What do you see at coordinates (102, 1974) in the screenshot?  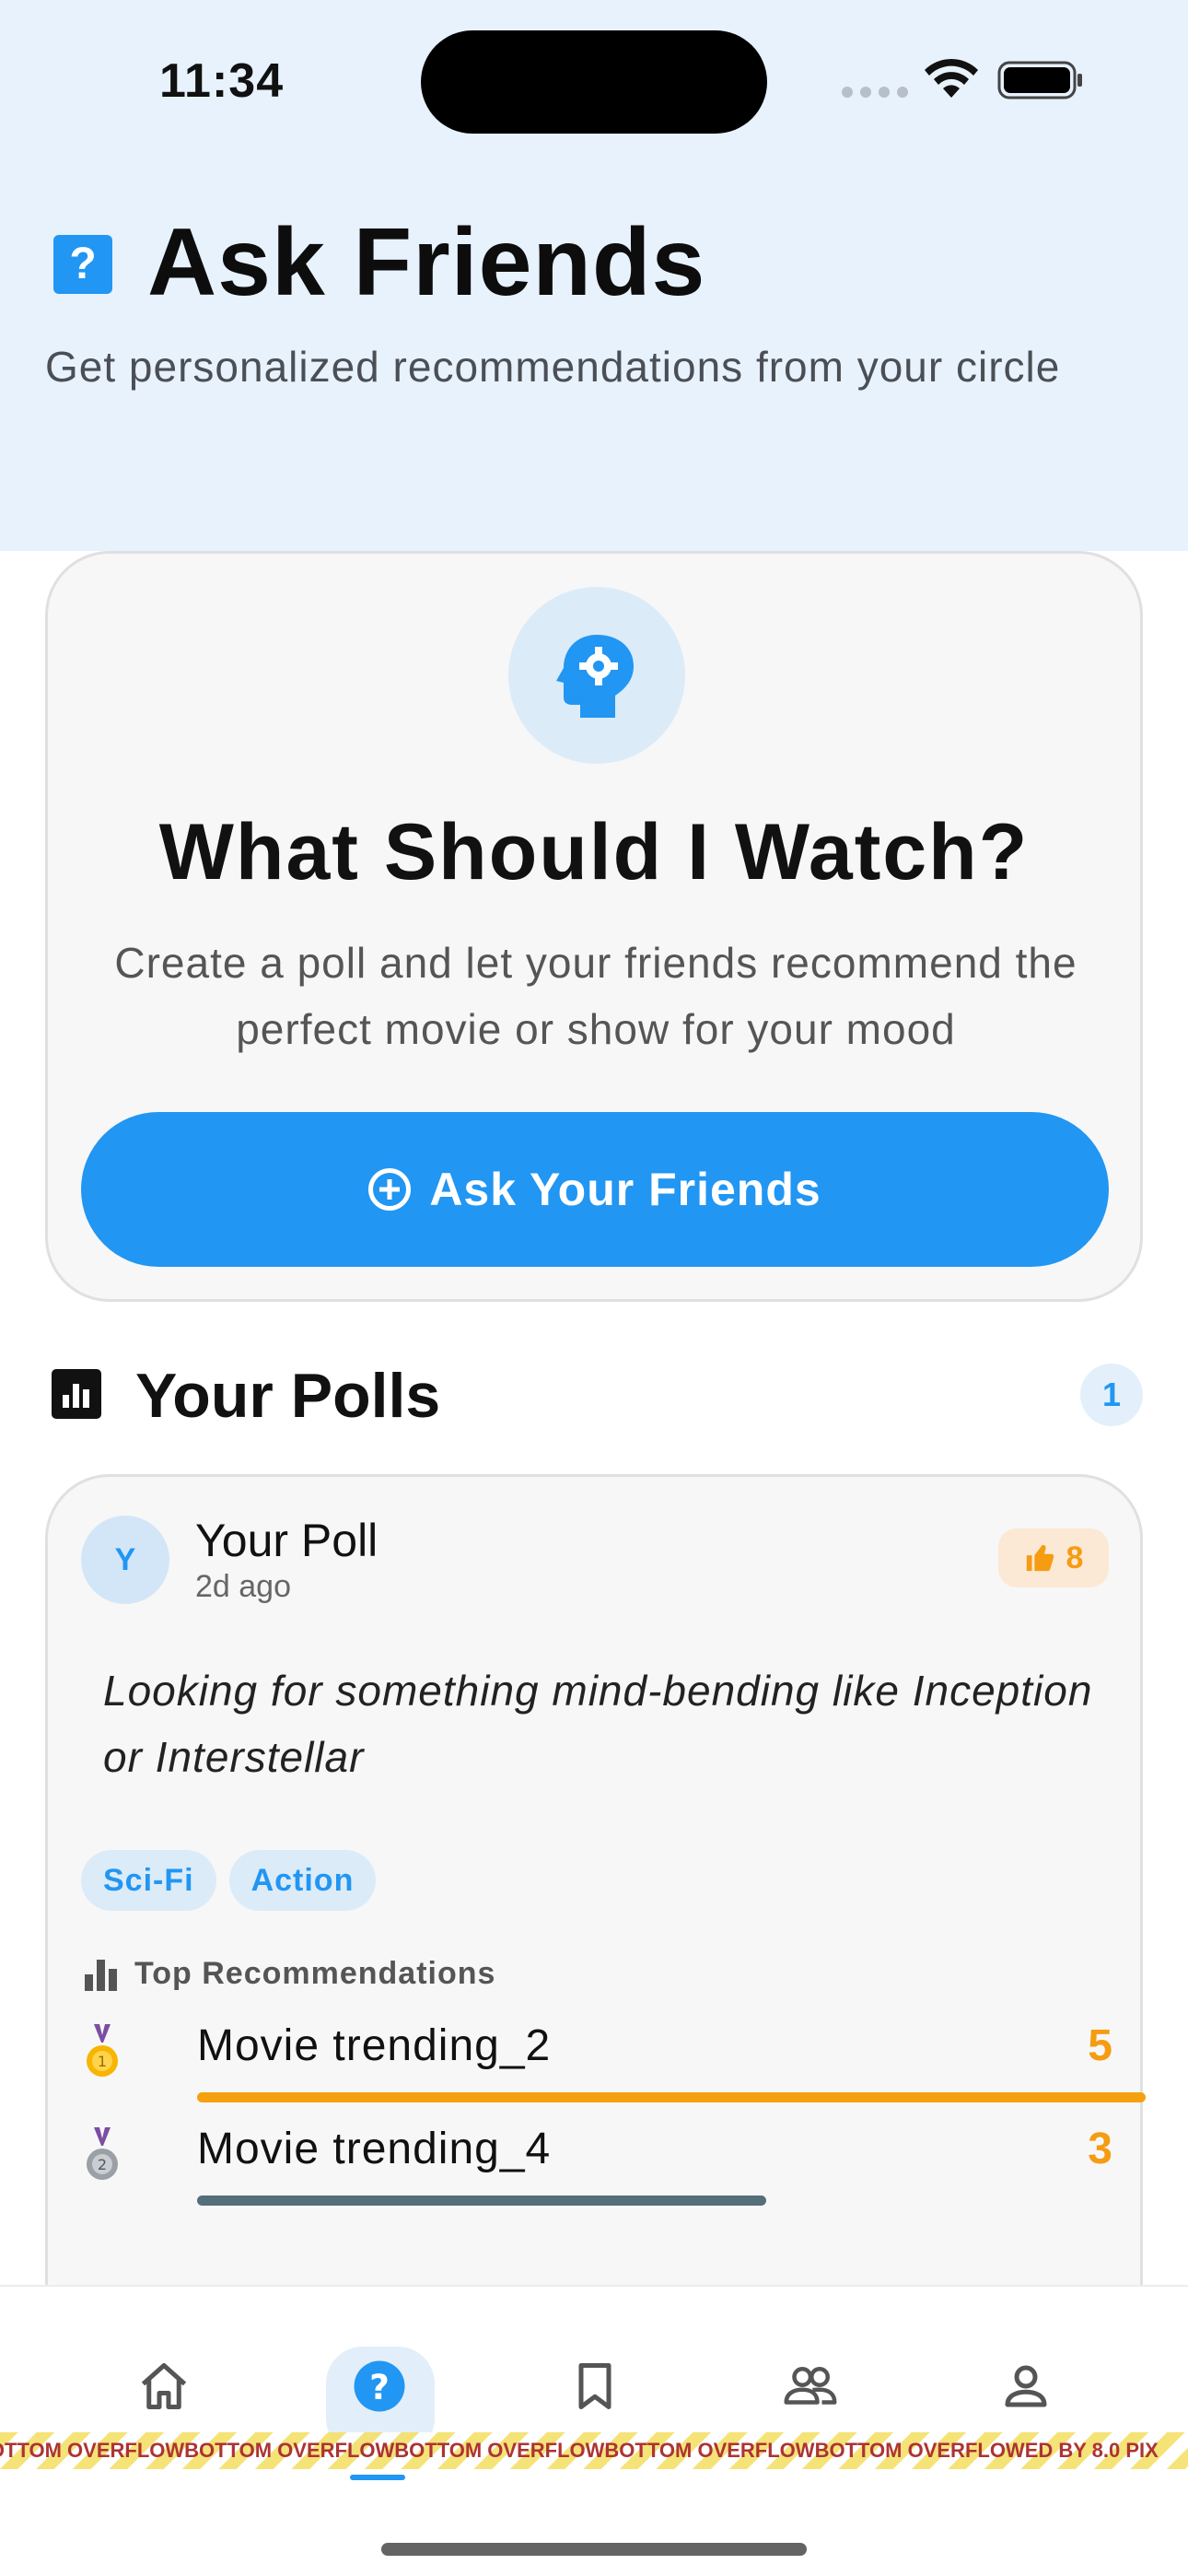 I see `leaderboard-icon` at bounding box center [102, 1974].